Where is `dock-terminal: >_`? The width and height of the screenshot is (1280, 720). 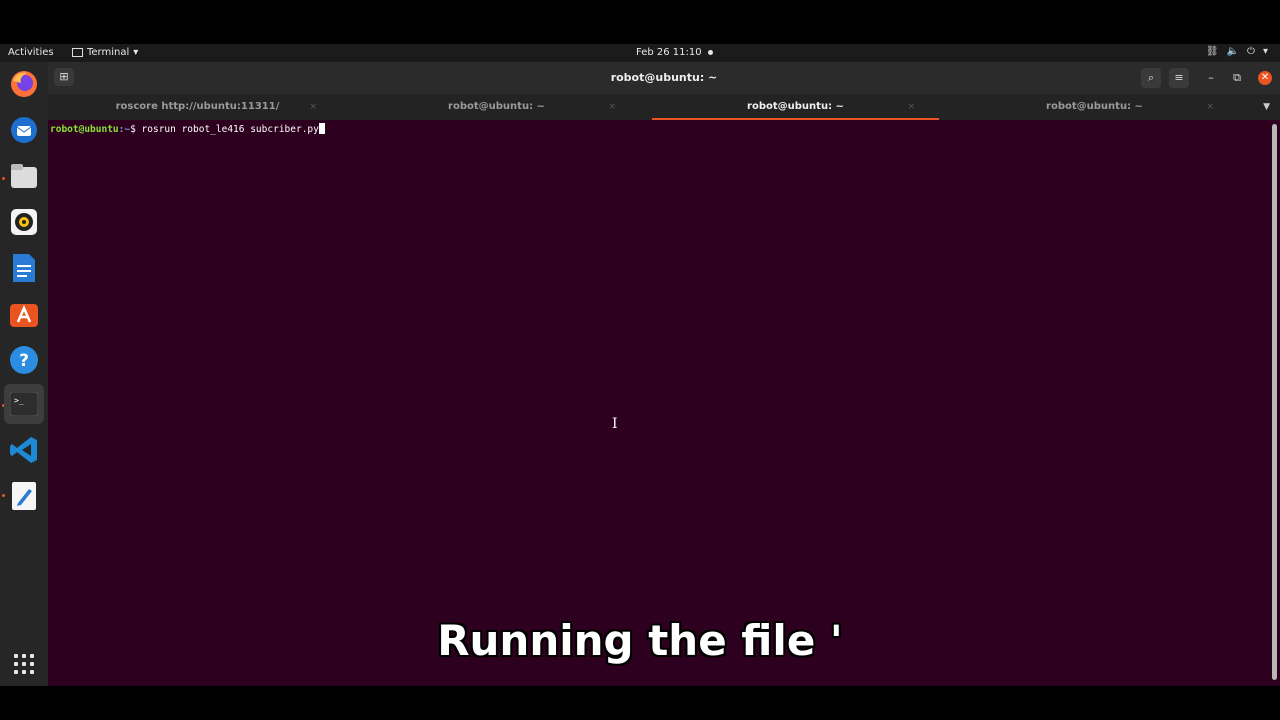
dock-terminal: >_ is located at coordinates (24, 404).